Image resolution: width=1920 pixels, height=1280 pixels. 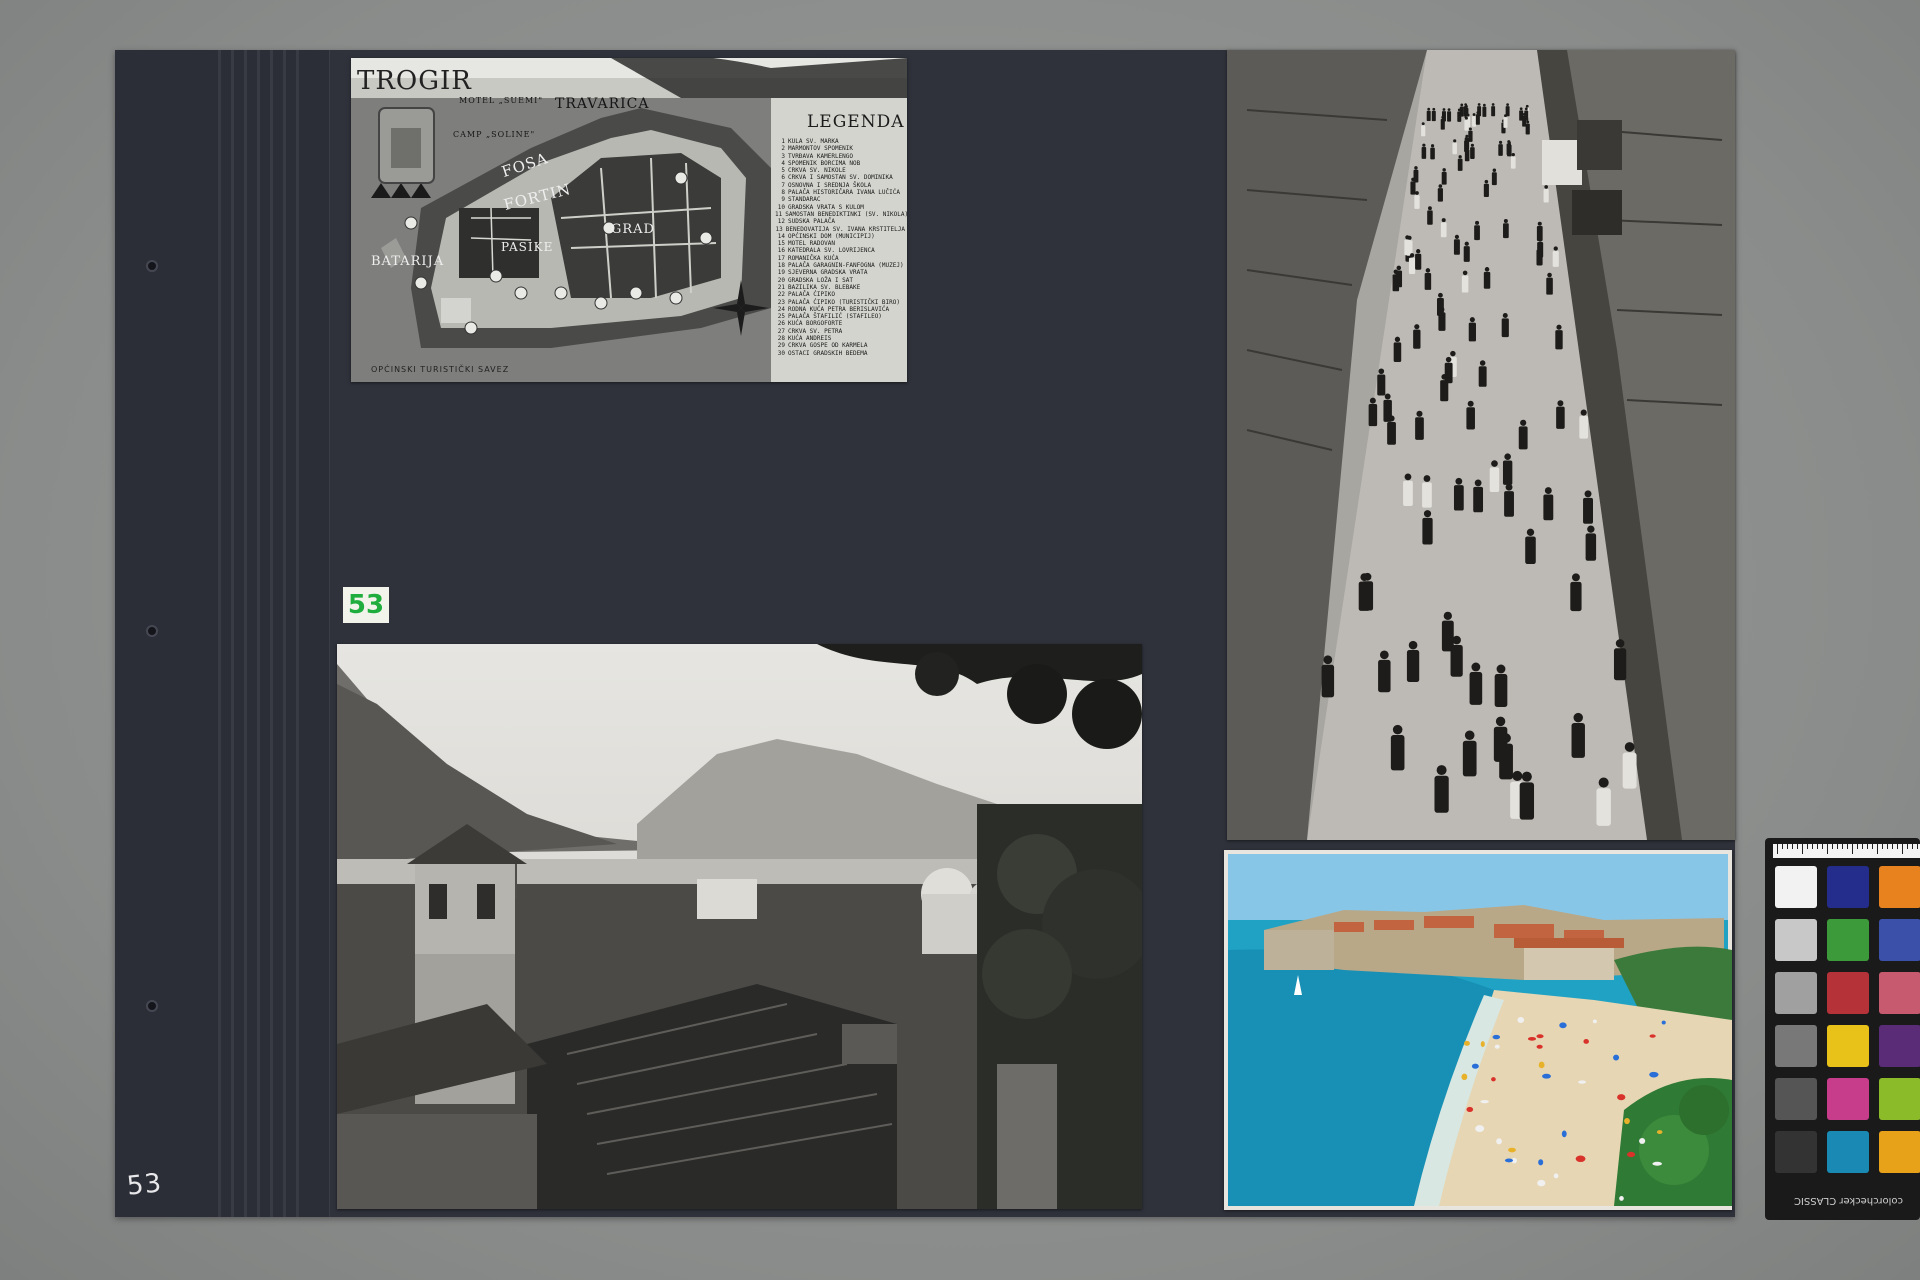 What do you see at coordinates (783, 200) in the screenshot?
I see `legend-number: 9` at bounding box center [783, 200].